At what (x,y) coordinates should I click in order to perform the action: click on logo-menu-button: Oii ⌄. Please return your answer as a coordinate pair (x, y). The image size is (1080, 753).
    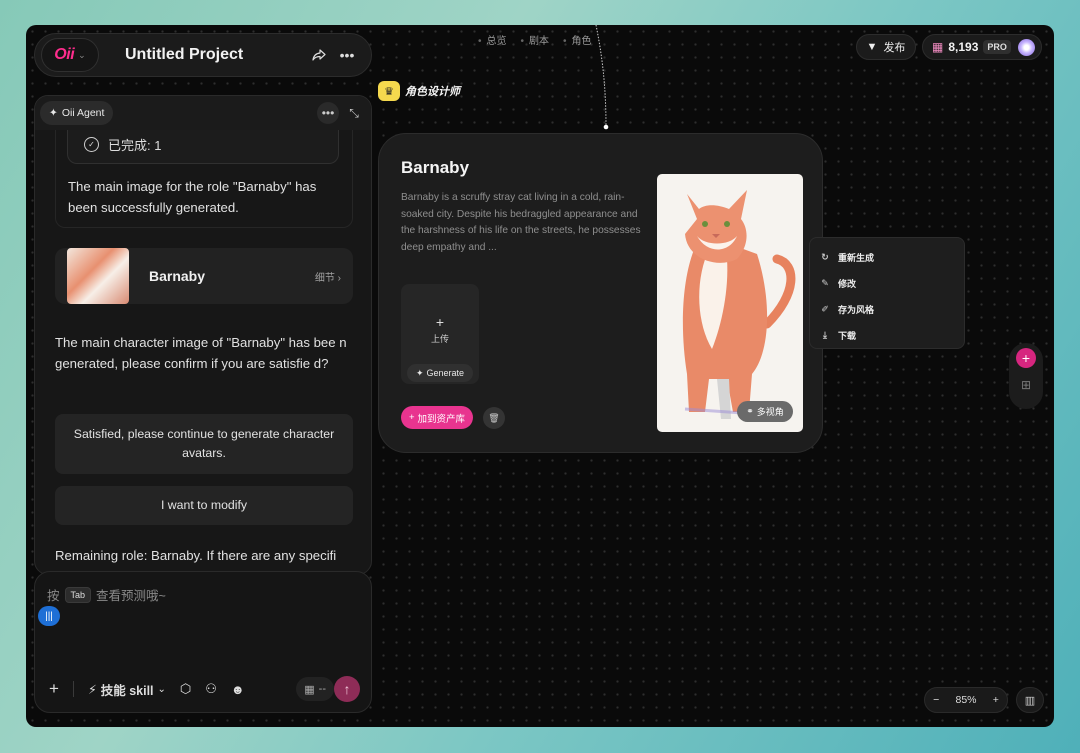
    Looking at the image, I should click on (70, 55).